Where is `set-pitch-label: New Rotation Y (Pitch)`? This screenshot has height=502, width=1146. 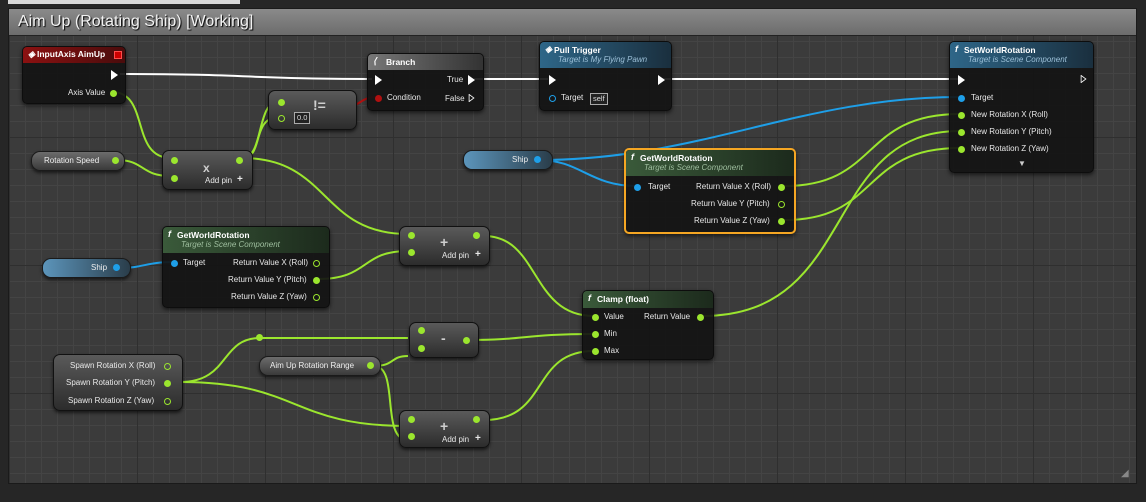
set-pitch-label: New Rotation Y (Pitch) is located at coordinates (1011, 131).